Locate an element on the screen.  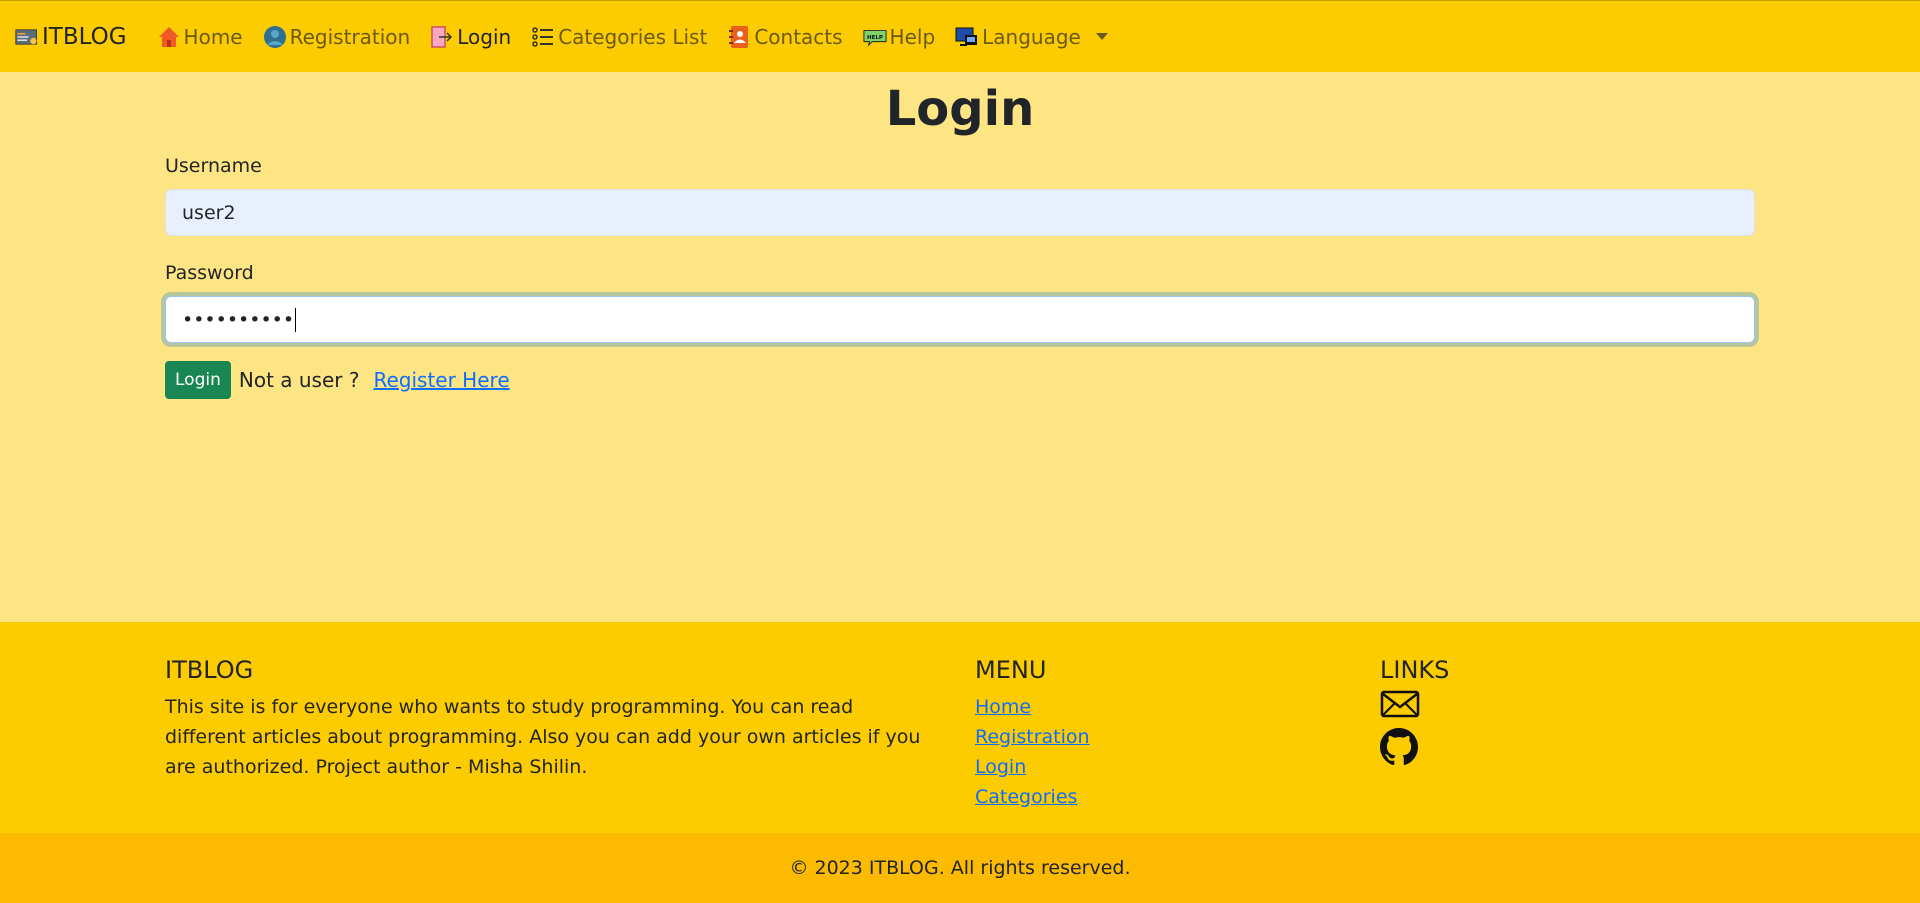
footer-links: LINKS is located at coordinates (1414, 710).